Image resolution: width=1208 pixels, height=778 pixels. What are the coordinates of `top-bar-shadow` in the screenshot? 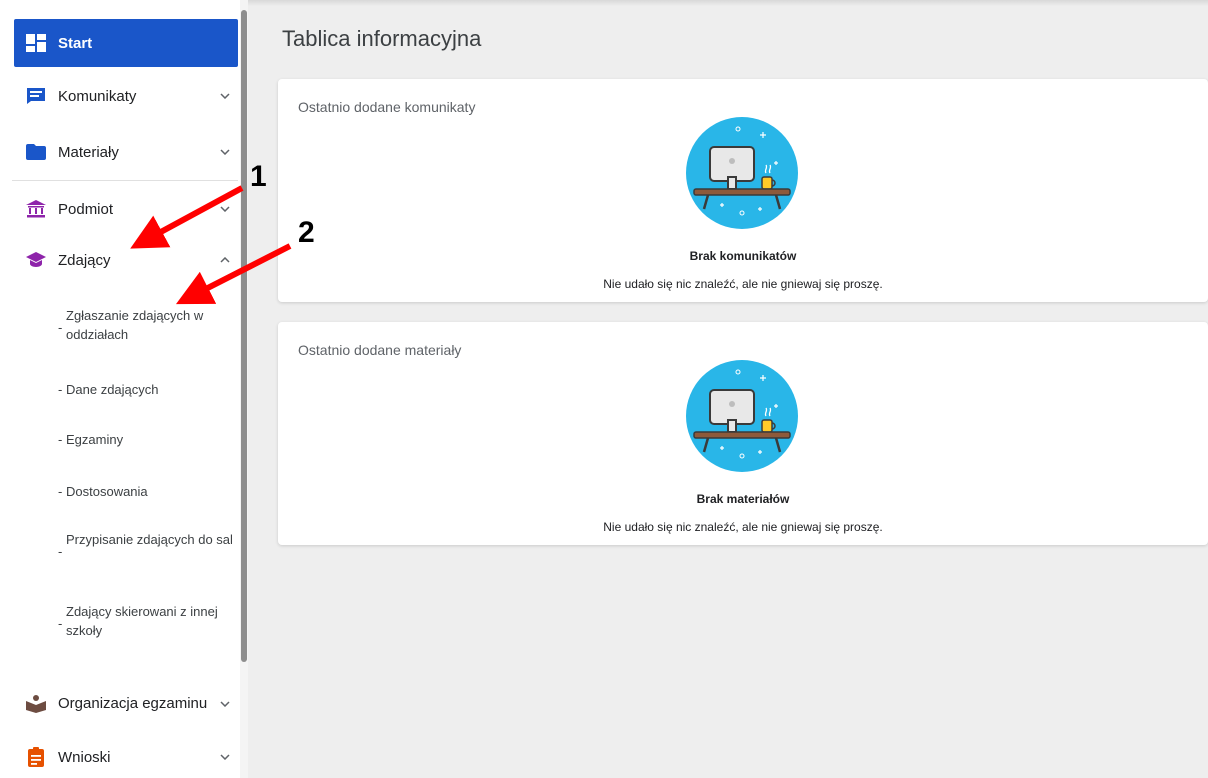 It's located at (728, 3).